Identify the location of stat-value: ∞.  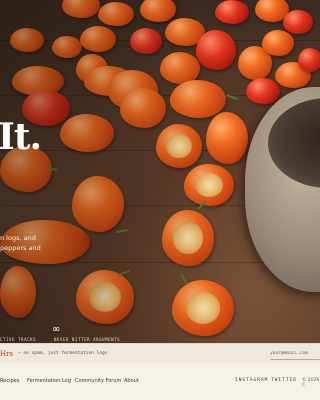
(56, 329).